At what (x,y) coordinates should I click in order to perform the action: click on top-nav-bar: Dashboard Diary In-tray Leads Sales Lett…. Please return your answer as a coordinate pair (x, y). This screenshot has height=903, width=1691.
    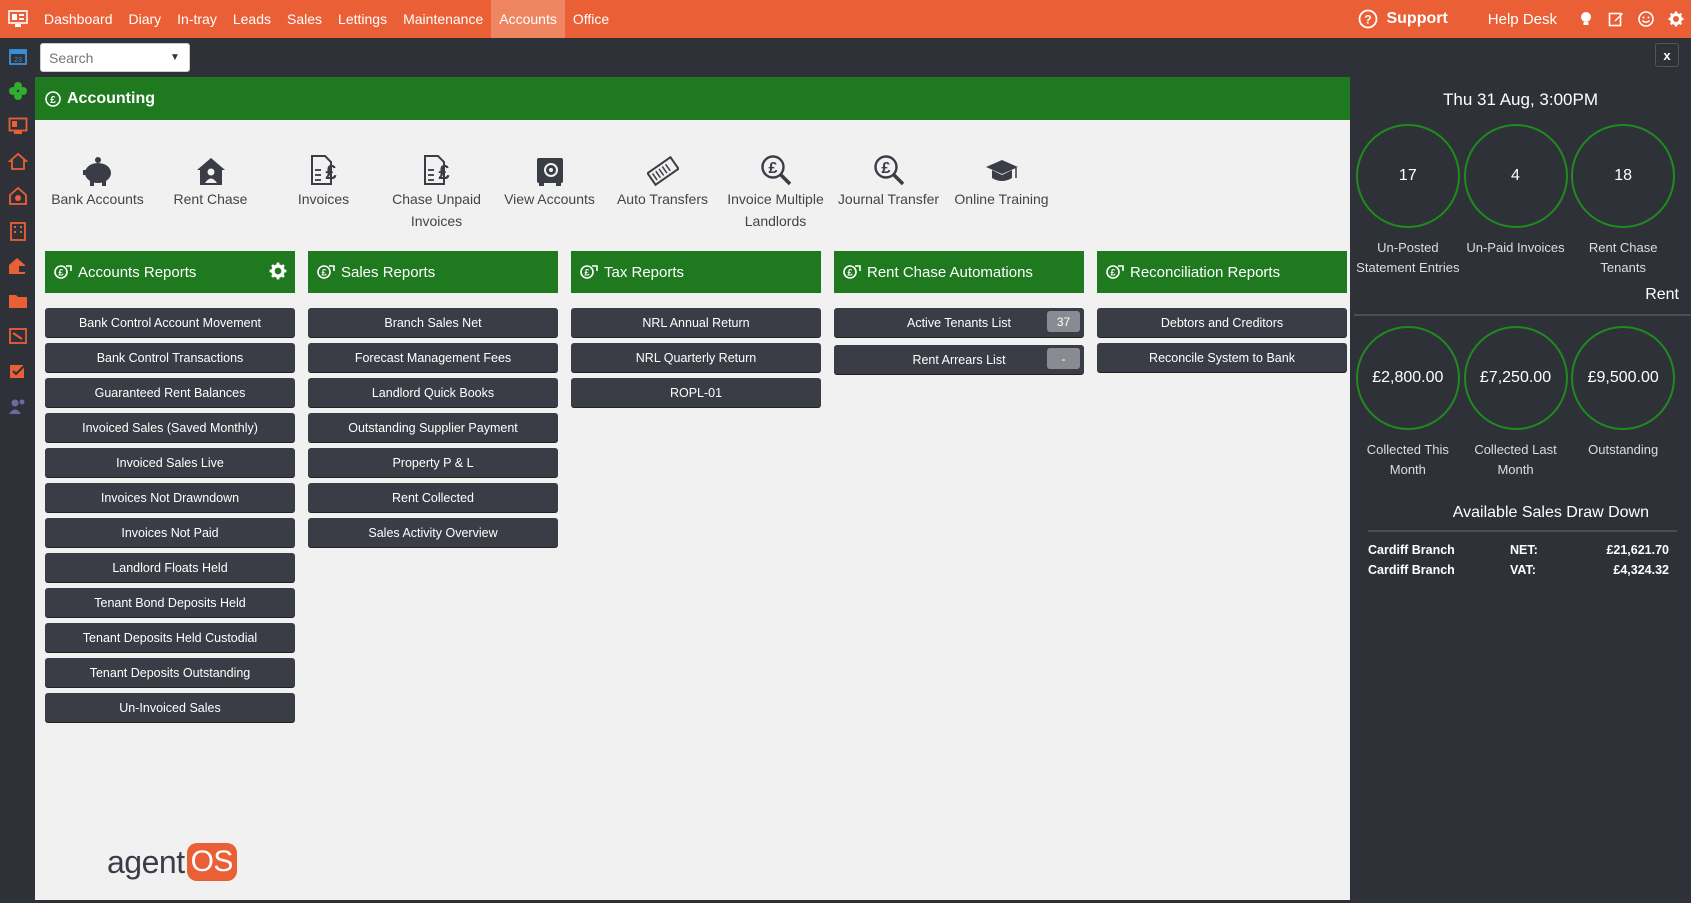
    Looking at the image, I should click on (845, 19).